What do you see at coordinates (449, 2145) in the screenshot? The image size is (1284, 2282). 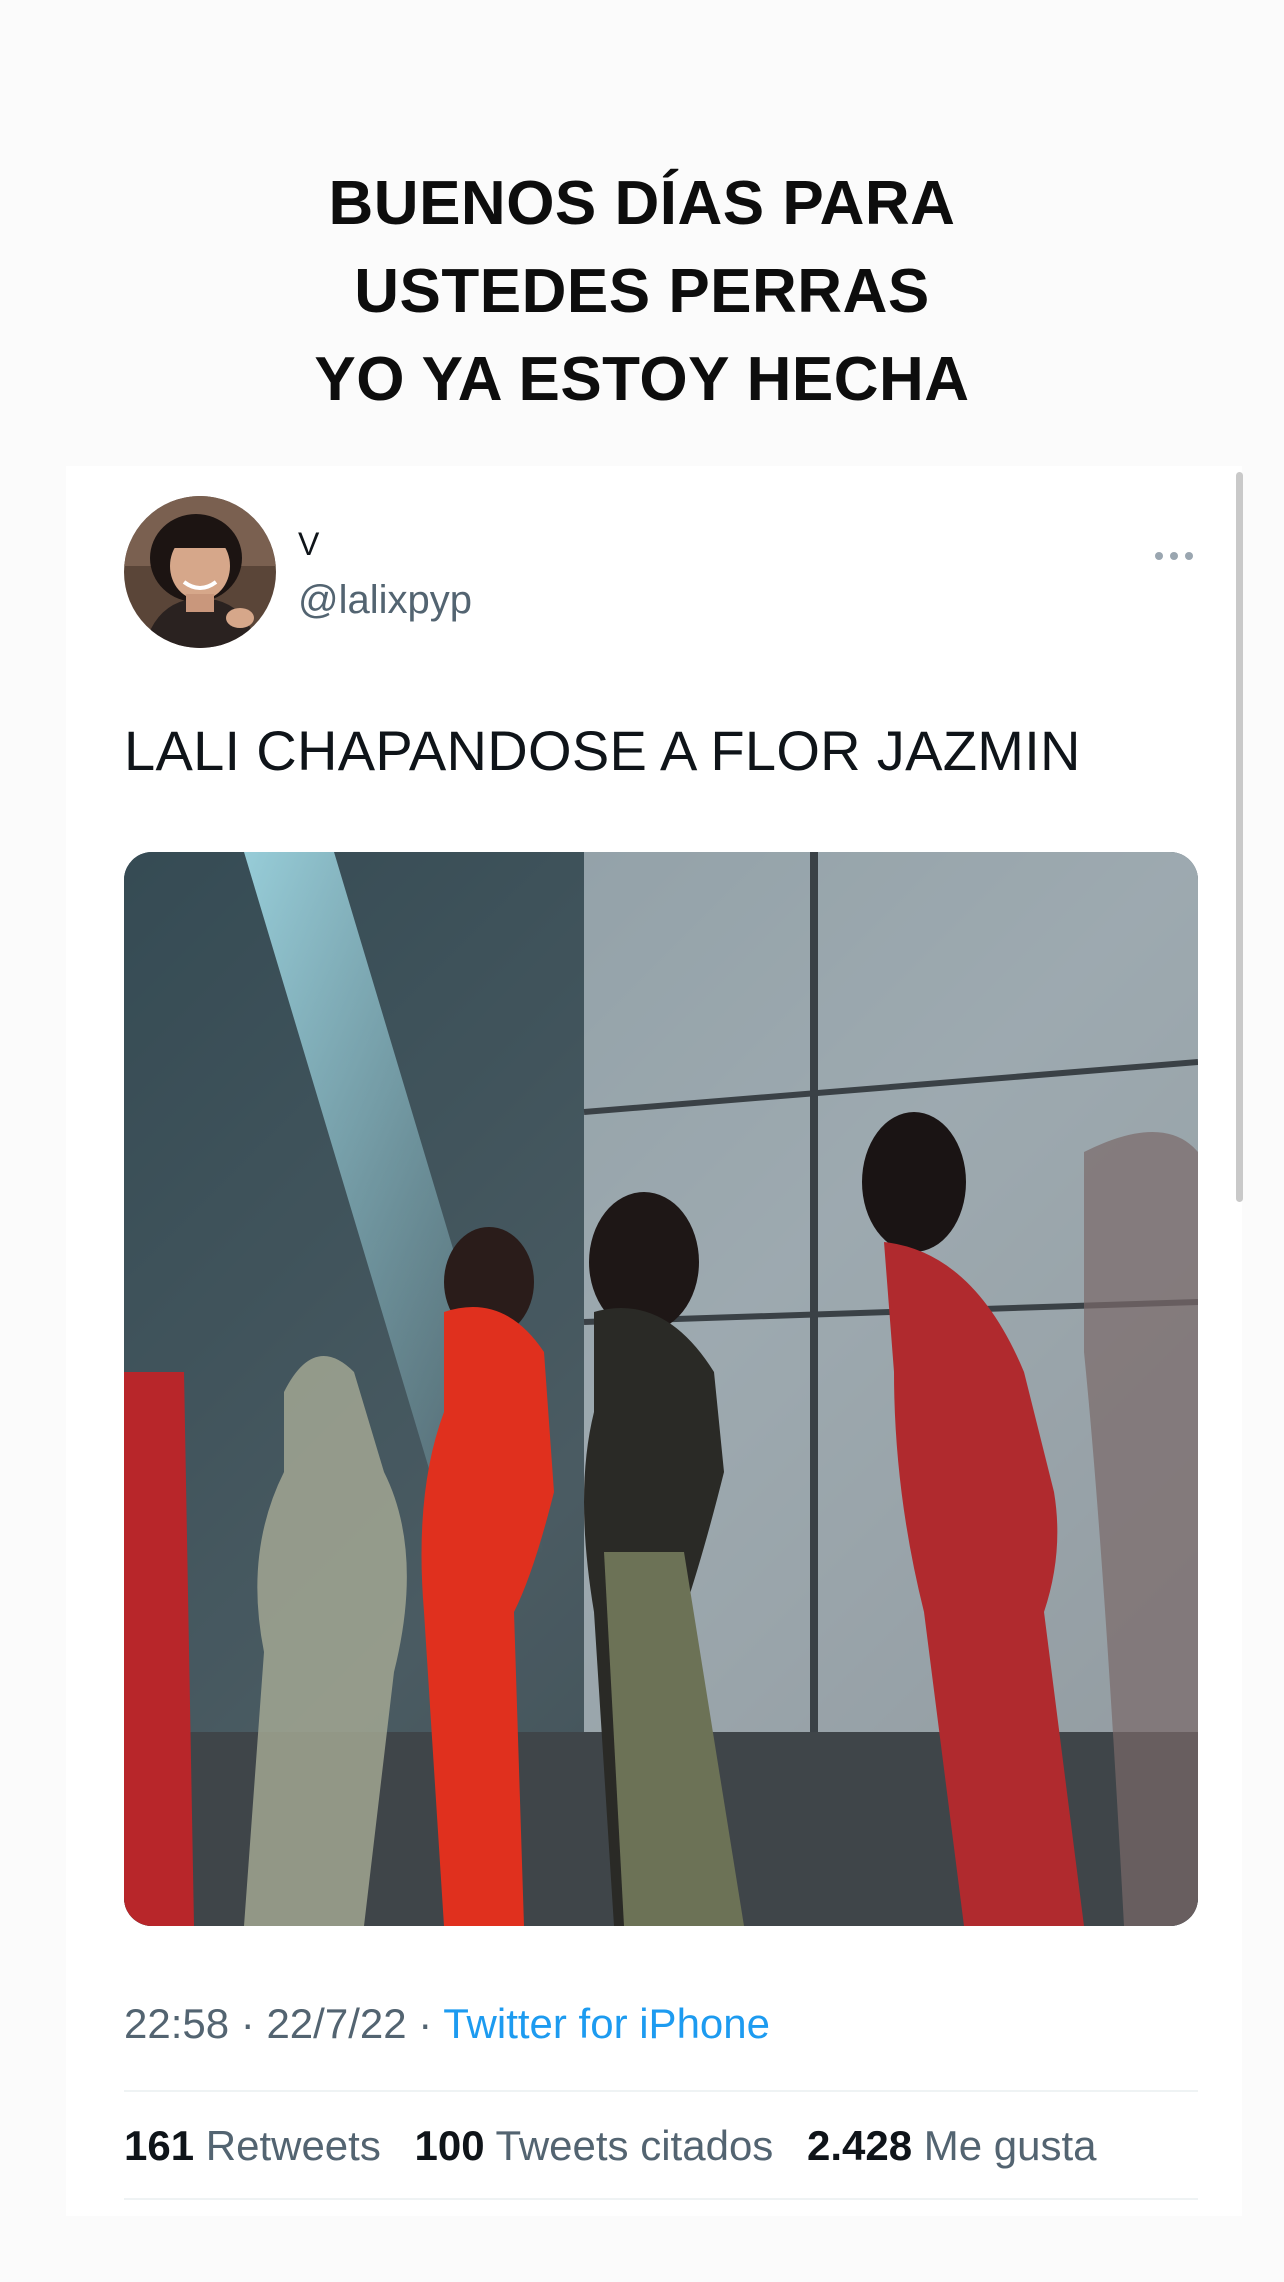 I see `quotes-count: 100` at bounding box center [449, 2145].